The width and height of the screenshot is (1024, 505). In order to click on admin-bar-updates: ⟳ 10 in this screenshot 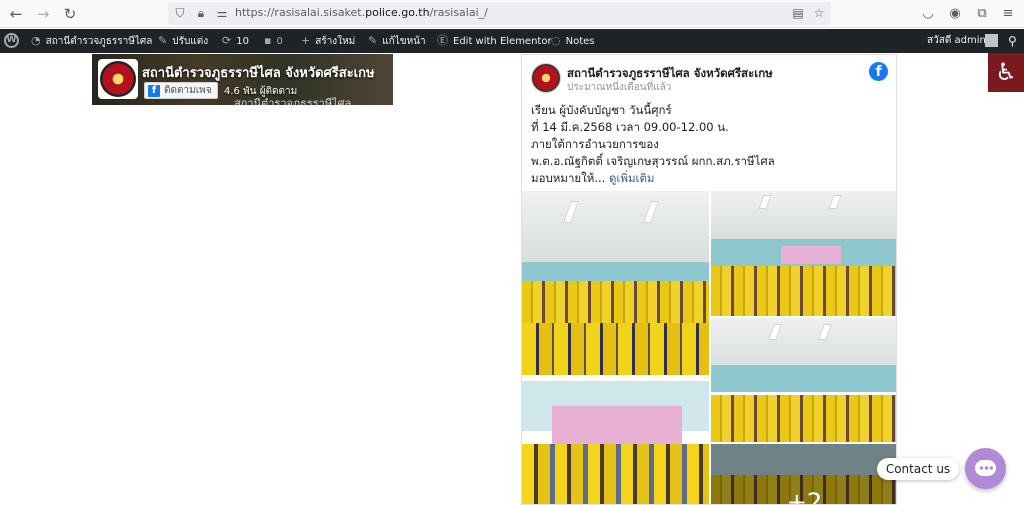, I will do `click(235, 41)`.